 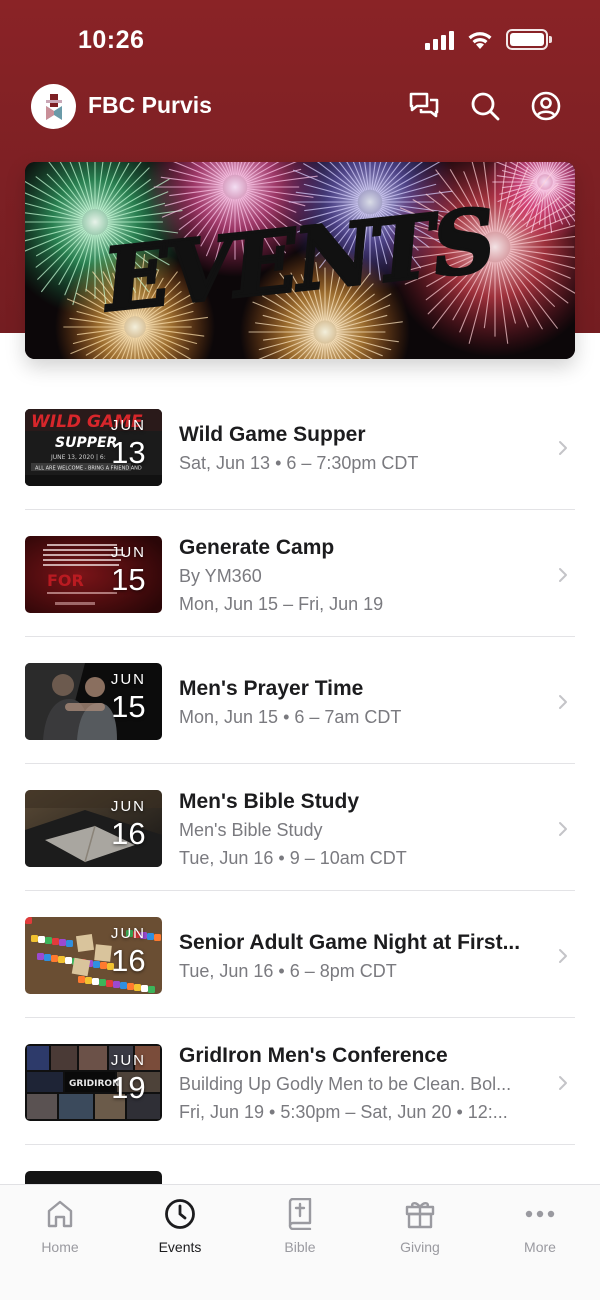 What do you see at coordinates (300, 40) in the screenshot?
I see `status-bar: 10:26` at bounding box center [300, 40].